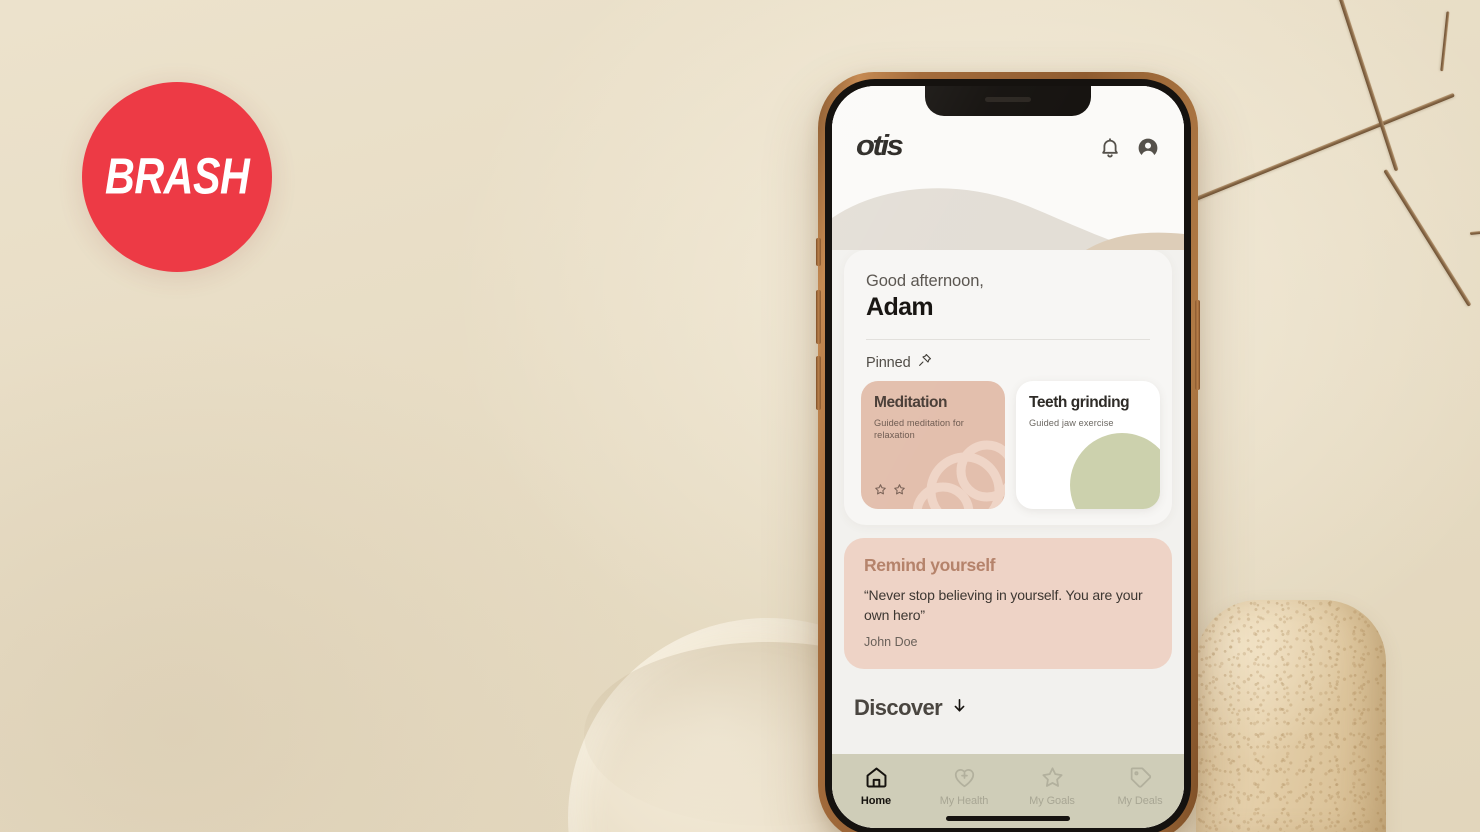 This screenshot has width=1480, height=832. Describe the element at coordinates (1115, 471) in the screenshot. I see `sage-circle-decoration` at that location.